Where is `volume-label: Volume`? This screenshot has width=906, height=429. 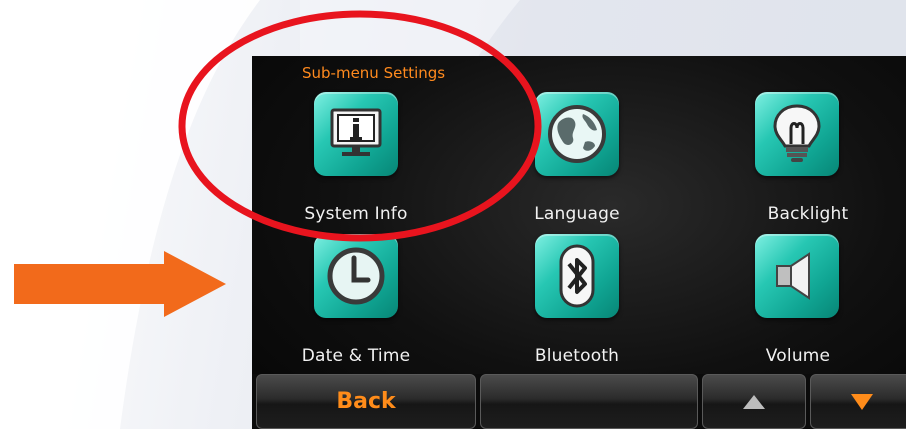
volume-label: Volume is located at coordinates (798, 356).